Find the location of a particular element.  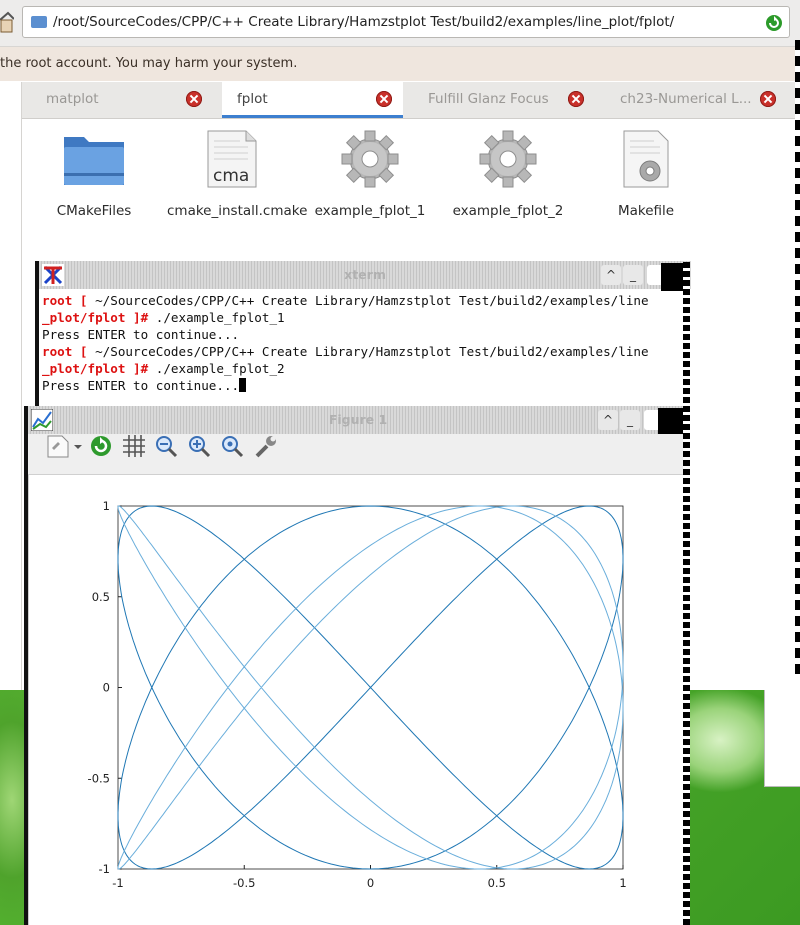

file-item-cmakefiles: CMakeFiles is located at coordinates (94, 174).